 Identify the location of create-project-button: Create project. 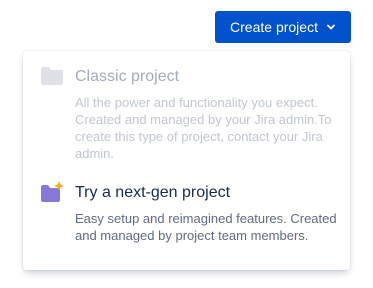
(283, 27).